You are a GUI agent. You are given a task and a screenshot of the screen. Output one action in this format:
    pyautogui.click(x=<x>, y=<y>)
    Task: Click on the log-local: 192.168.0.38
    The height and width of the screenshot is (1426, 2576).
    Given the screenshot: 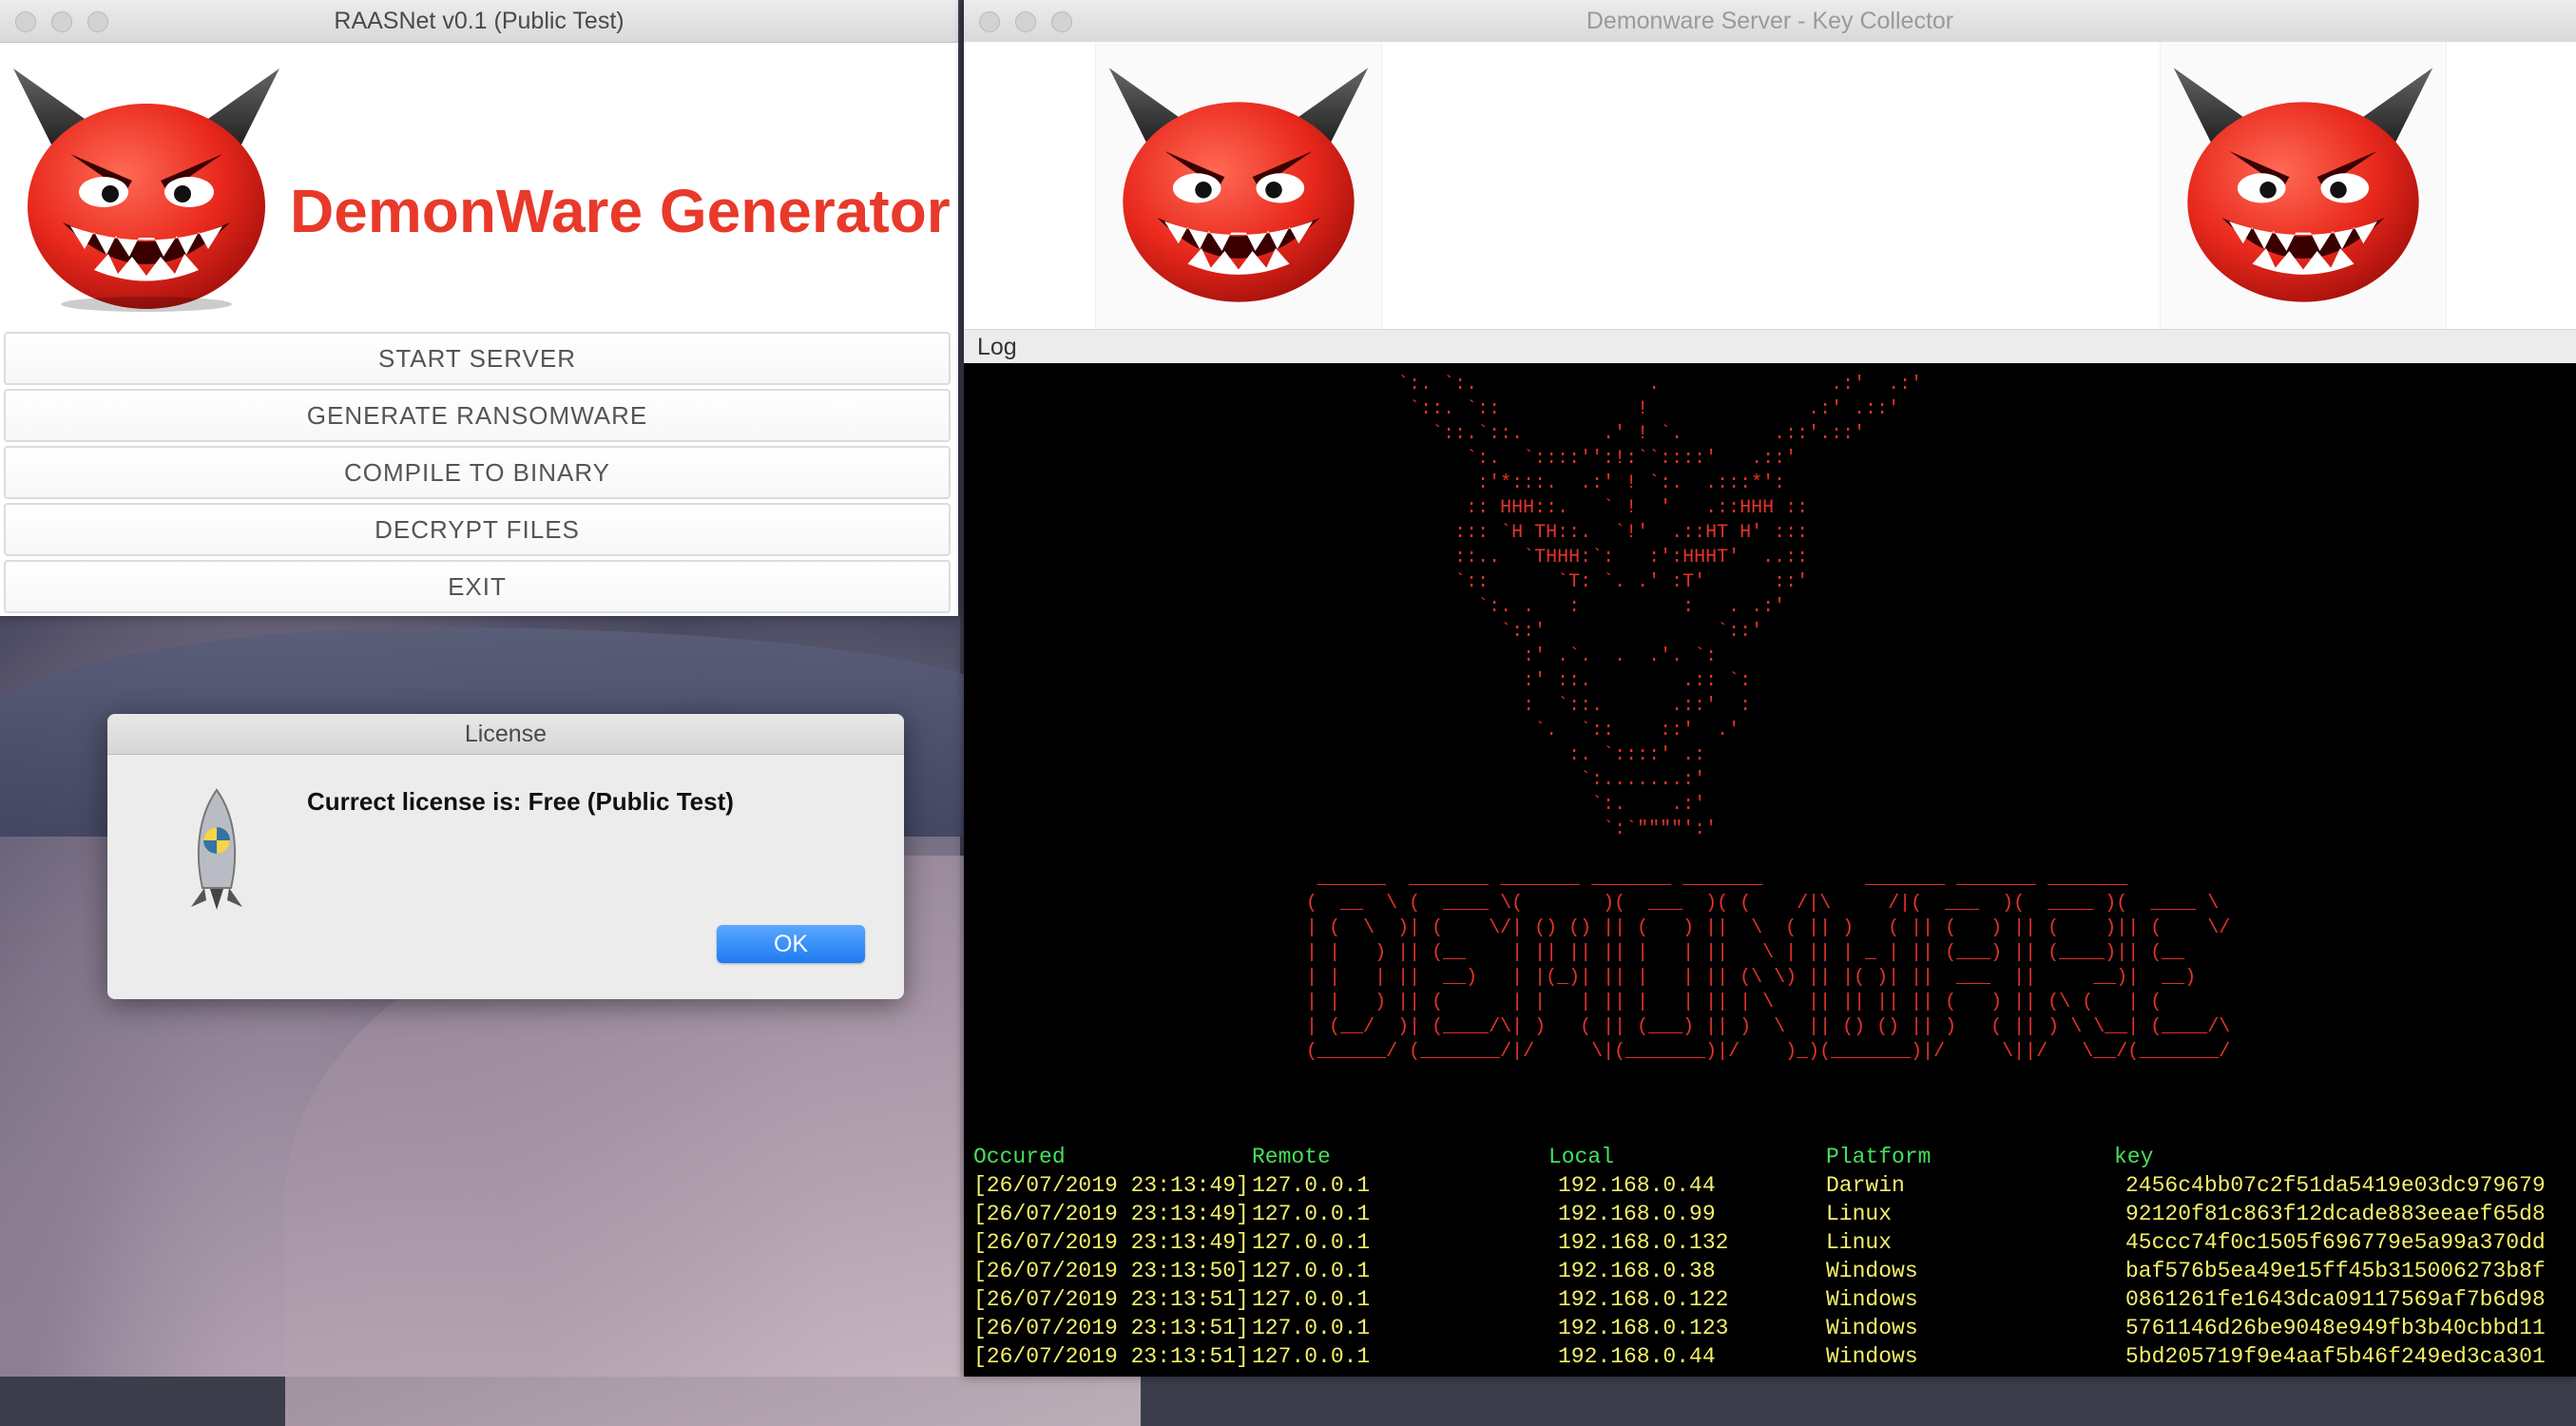 What is the action you would take?
    pyautogui.click(x=1637, y=1271)
    